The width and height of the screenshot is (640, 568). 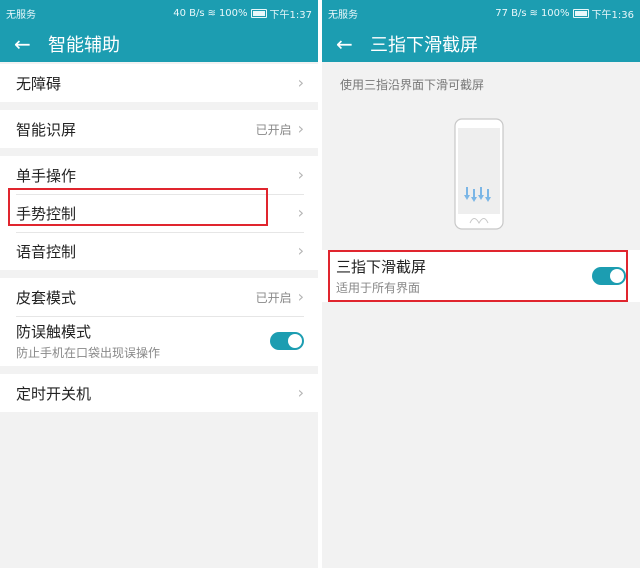 I want to click on three-finger-screenshot-setting: 三指下滑截屏 适用于所有界面, so click(x=481, y=276).